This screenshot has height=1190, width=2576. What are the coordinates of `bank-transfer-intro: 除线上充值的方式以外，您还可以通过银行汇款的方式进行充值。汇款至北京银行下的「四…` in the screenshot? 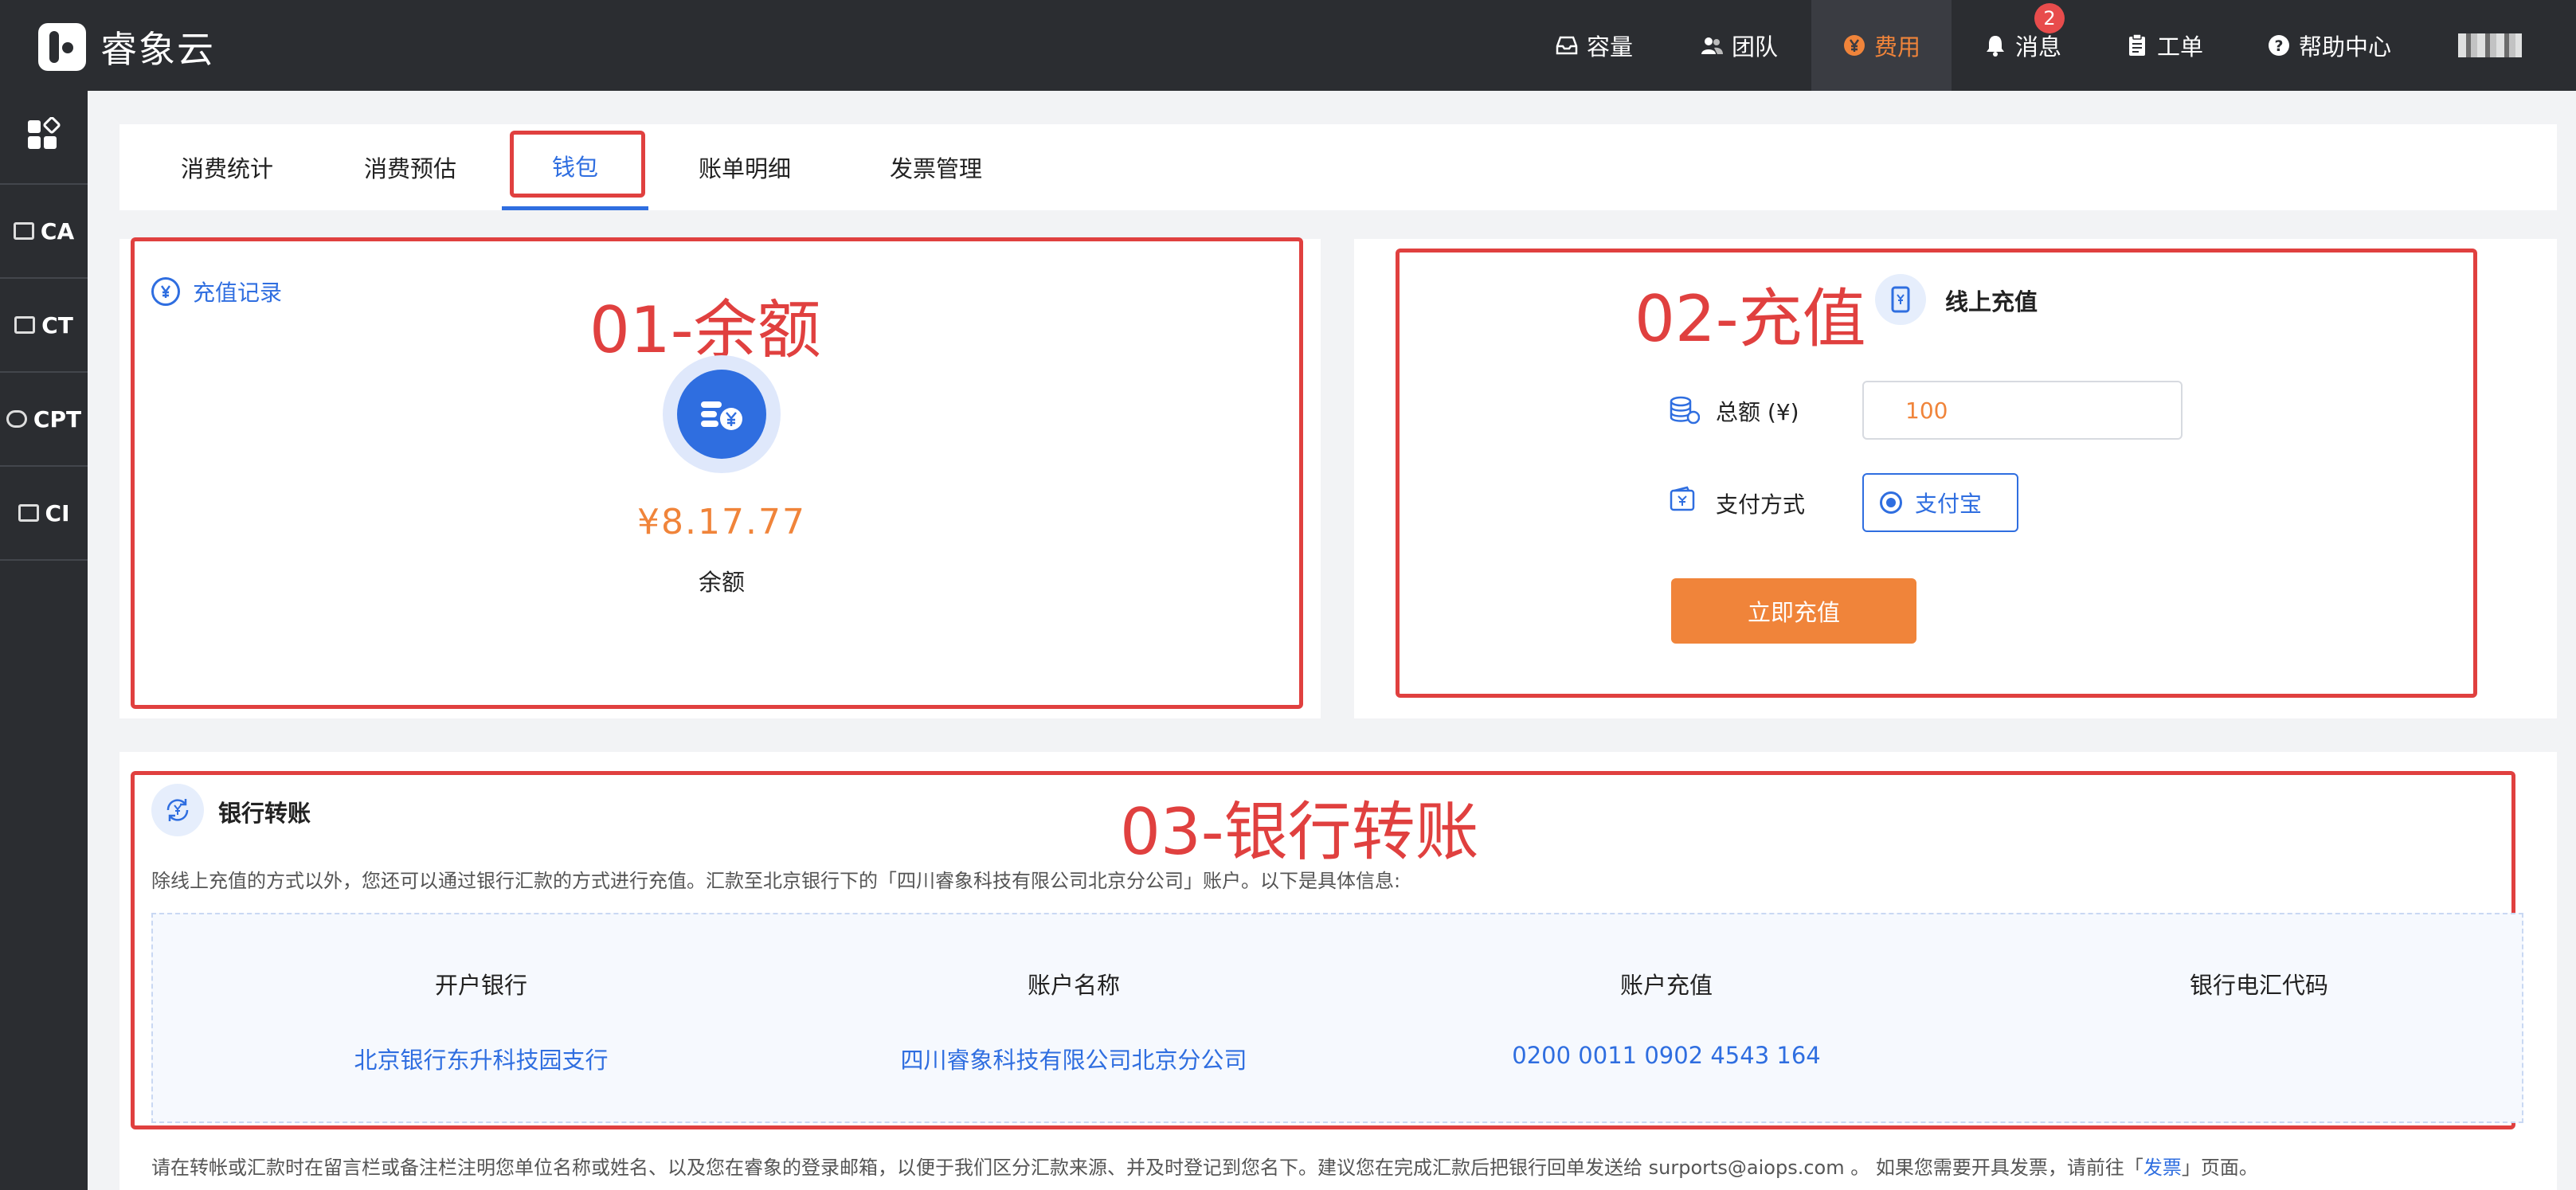 It's located at (776, 881).